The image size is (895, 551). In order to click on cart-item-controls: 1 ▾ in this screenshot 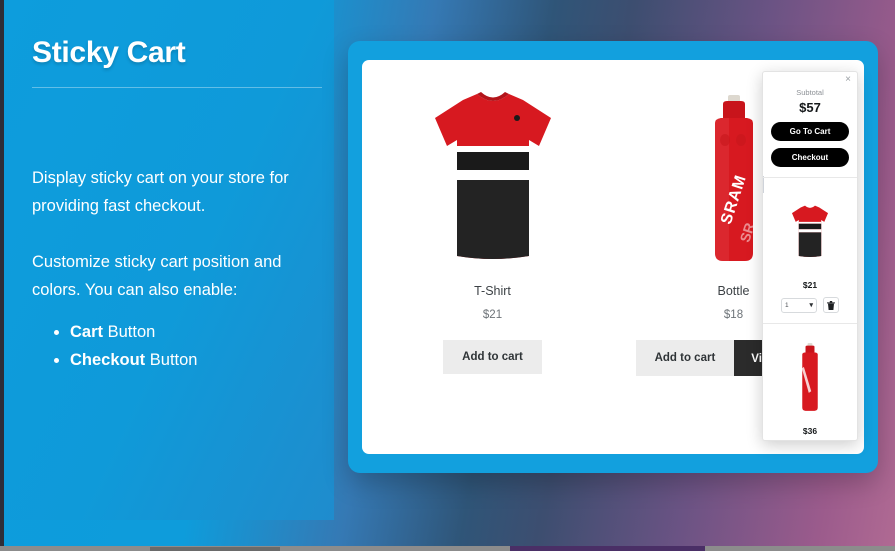, I will do `click(810, 305)`.